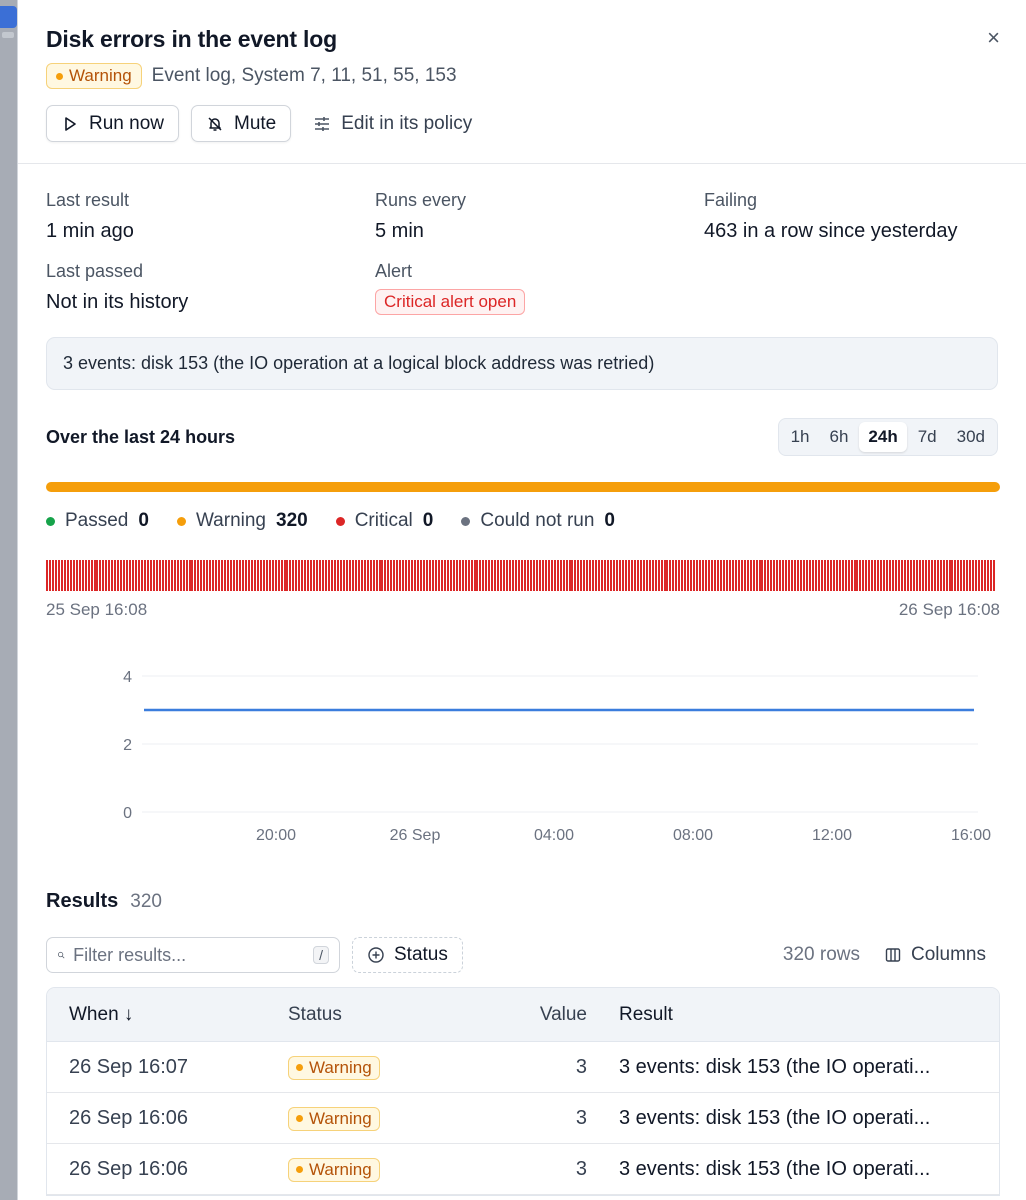  Describe the element at coordinates (971, 437) in the screenshot. I see `range-option-30d: 30d` at that location.